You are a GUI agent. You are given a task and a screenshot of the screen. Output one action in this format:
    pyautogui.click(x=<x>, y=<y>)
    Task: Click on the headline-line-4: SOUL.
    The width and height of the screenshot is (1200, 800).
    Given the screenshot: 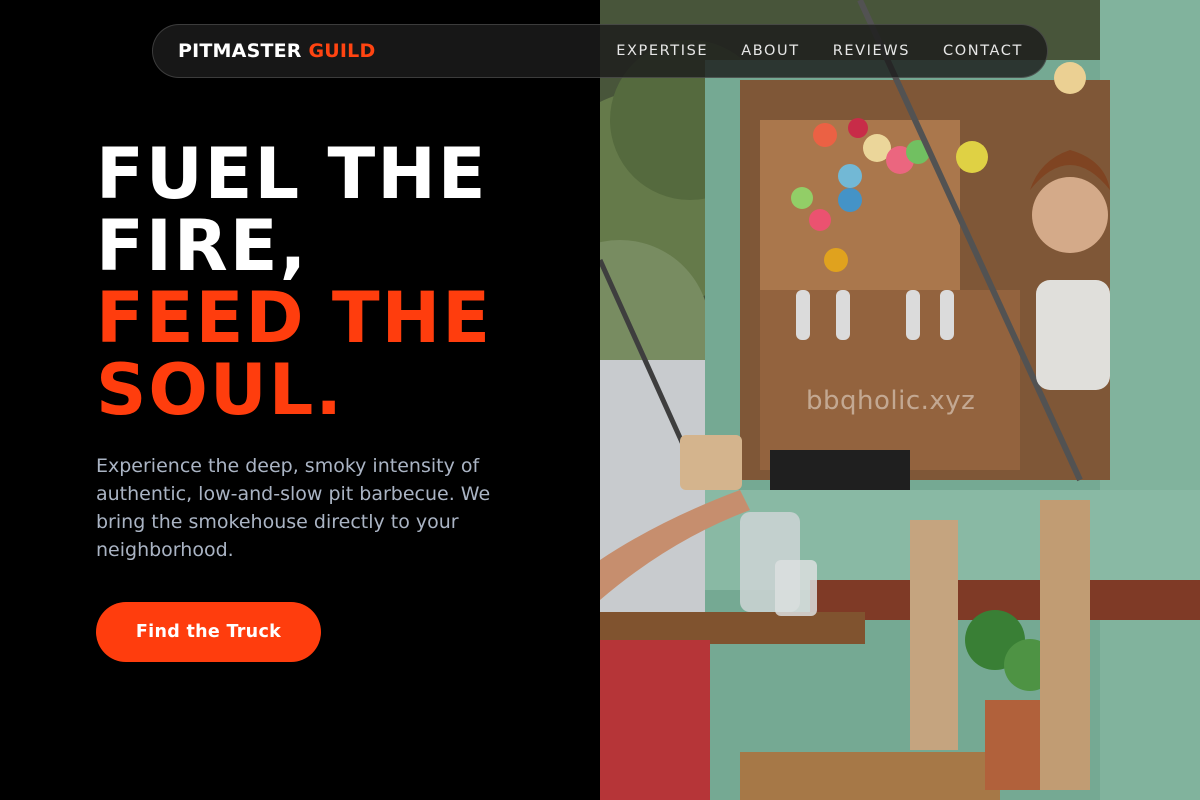 What is the action you would take?
    pyautogui.click(x=220, y=390)
    